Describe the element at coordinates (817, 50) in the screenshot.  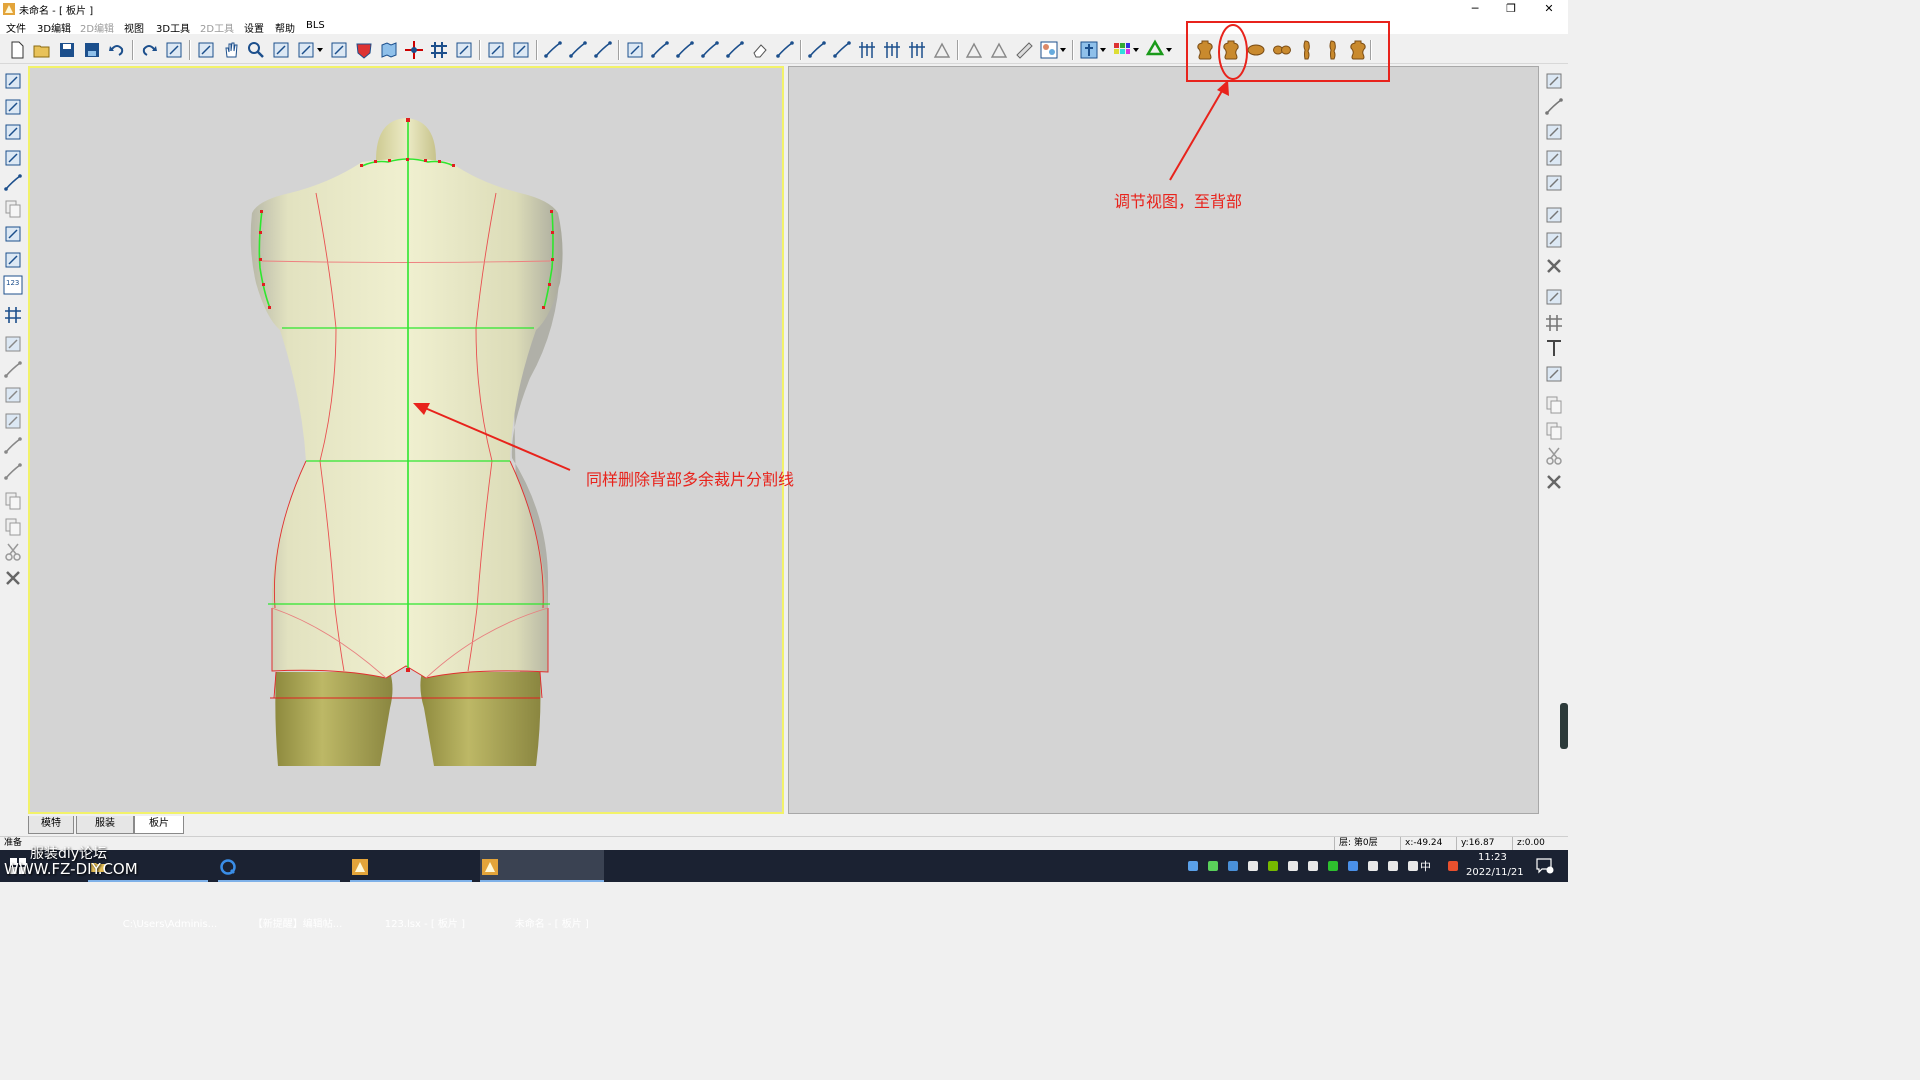
I see `diagonal-line-2-button` at that location.